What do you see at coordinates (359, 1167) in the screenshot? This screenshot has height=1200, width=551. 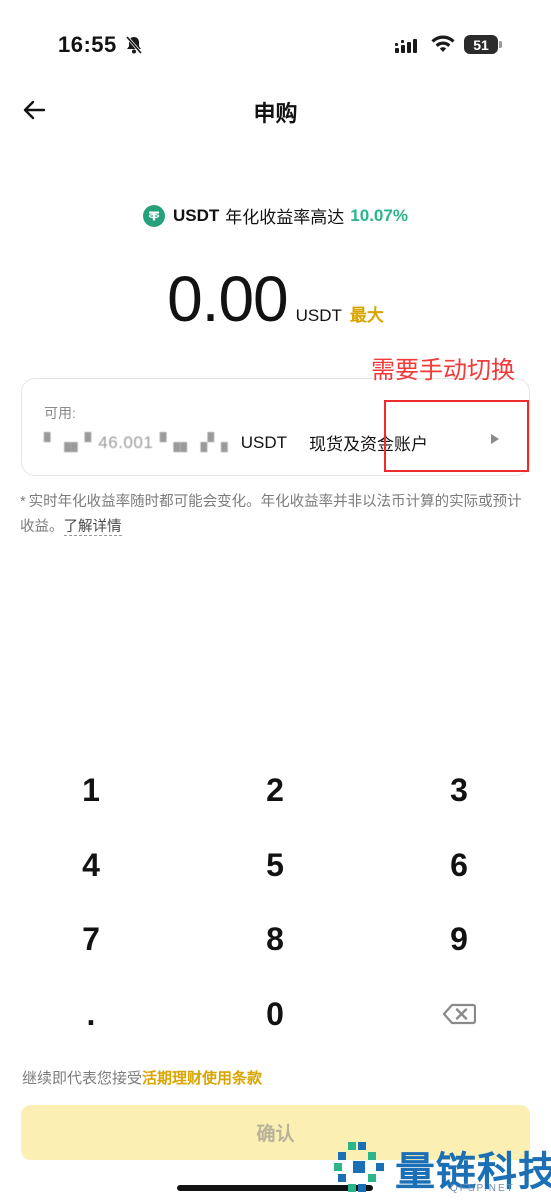 I see `watermark-logo-icon` at bounding box center [359, 1167].